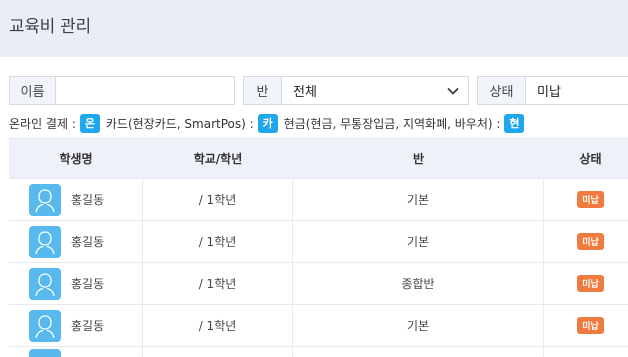  Describe the element at coordinates (453, 90) in the screenshot. I see `chevron-down-icon` at that location.